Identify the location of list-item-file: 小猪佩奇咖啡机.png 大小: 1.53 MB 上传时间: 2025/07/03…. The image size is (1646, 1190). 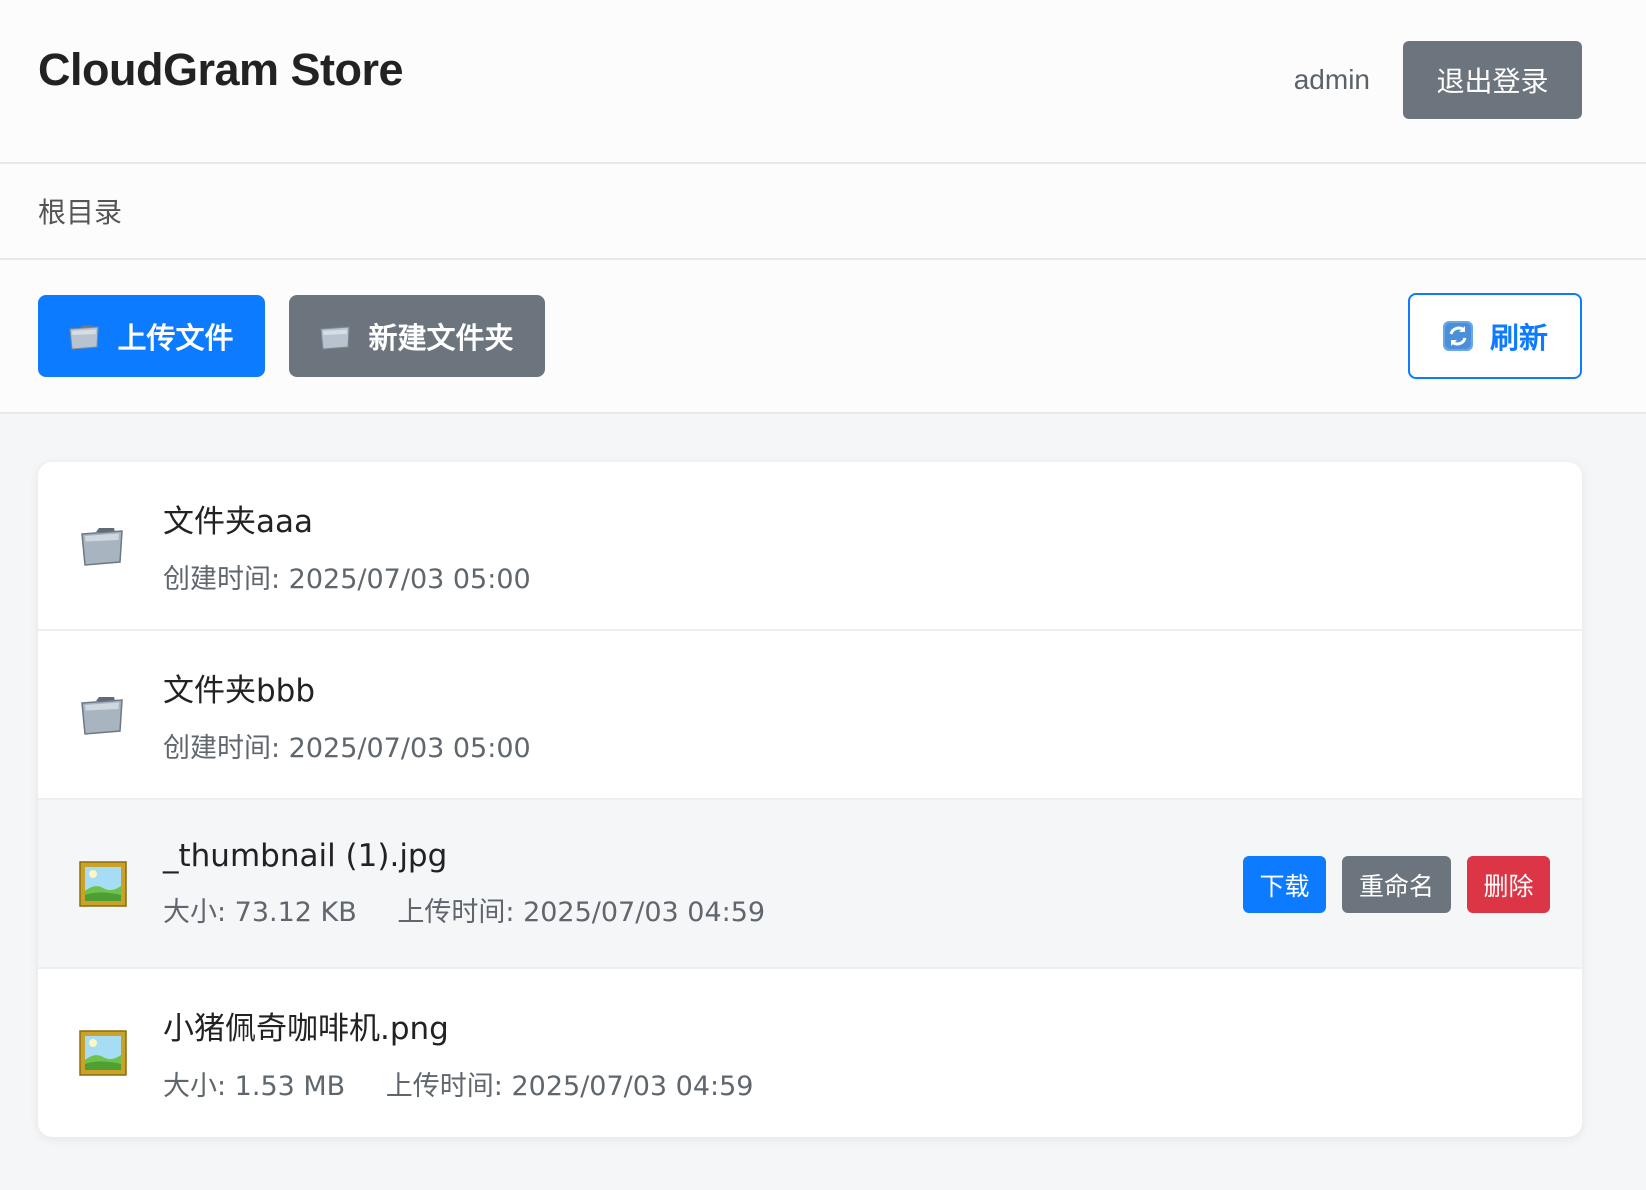
(810, 1053).